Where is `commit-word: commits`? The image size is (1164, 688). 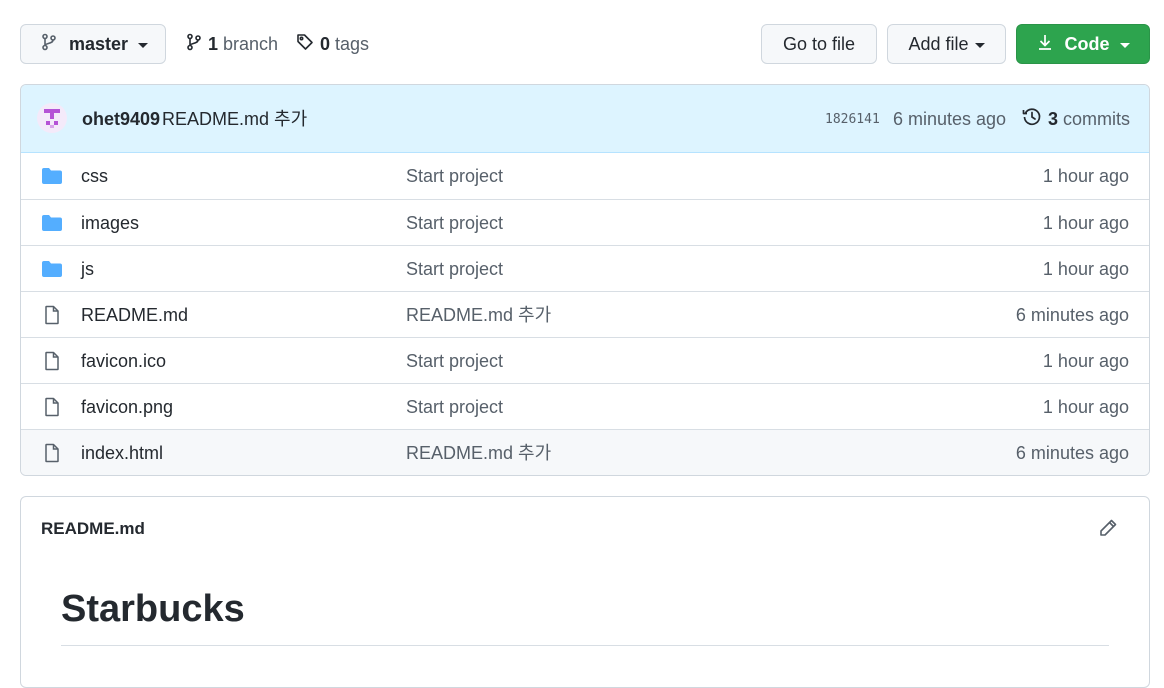
commit-word: commits is located at coordinates (1097, 118).